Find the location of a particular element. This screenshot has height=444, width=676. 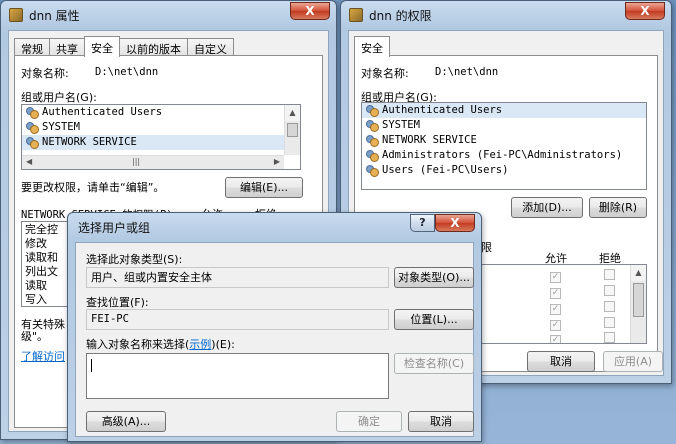

examples-link: 示例 is located at coordinates (200, 344).